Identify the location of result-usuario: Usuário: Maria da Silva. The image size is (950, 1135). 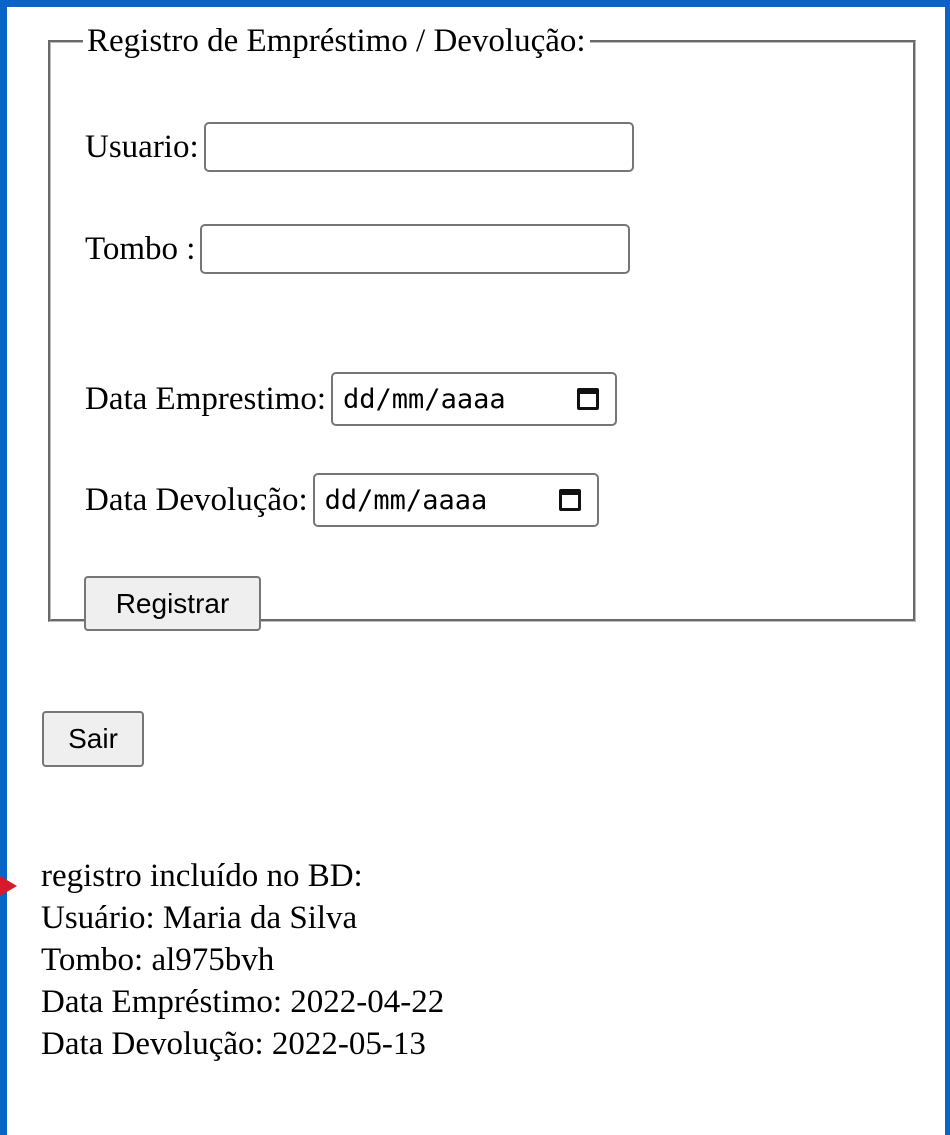
(199, 918).